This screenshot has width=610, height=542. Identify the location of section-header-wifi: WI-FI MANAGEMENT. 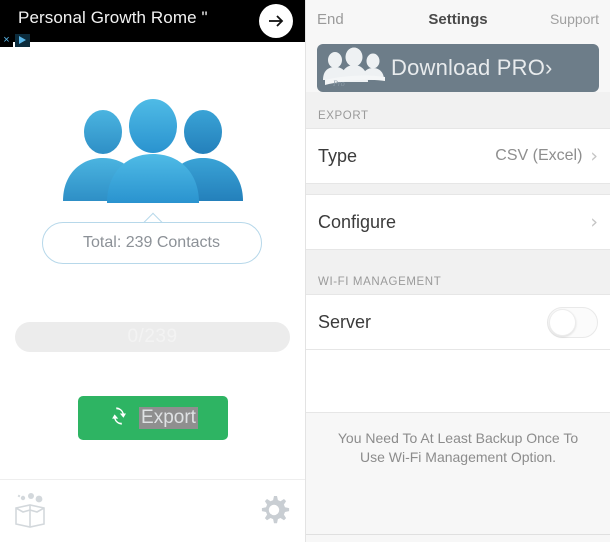
(458, 272).